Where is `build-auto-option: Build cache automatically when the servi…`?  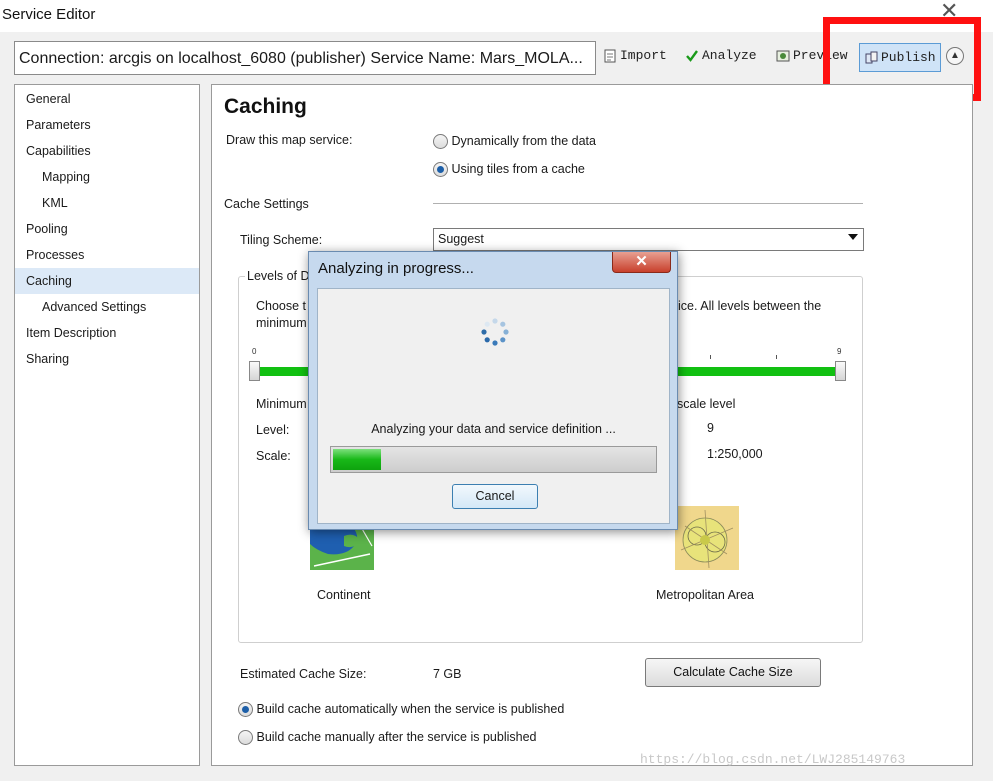 build-auto-option: Build cache automatically when the servi… is located at coordinates (401, 710).